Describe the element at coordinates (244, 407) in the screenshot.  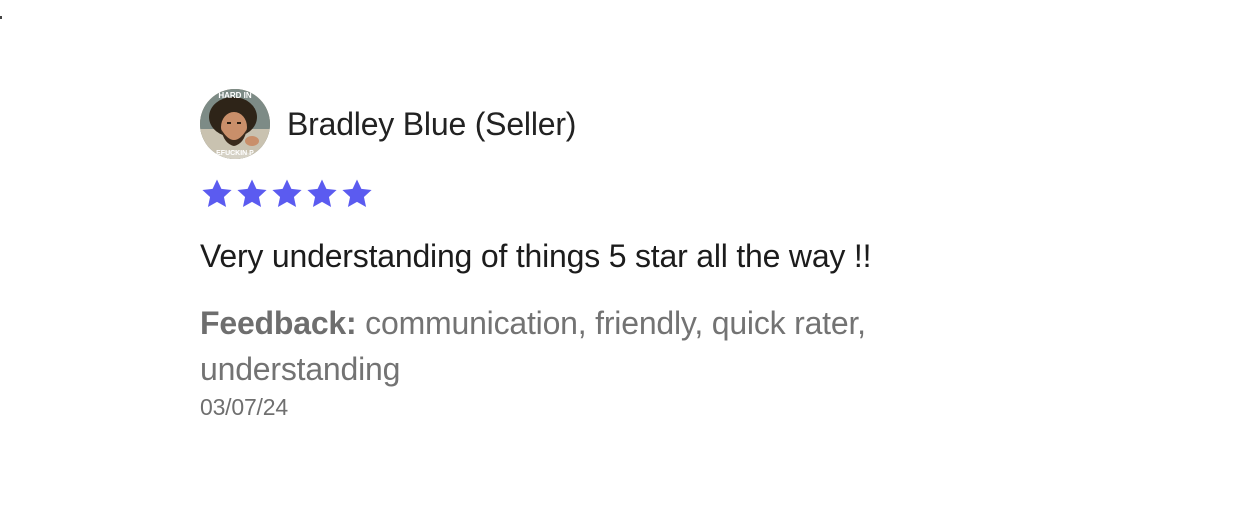
I see `review-date: 03/07/24` at that location.